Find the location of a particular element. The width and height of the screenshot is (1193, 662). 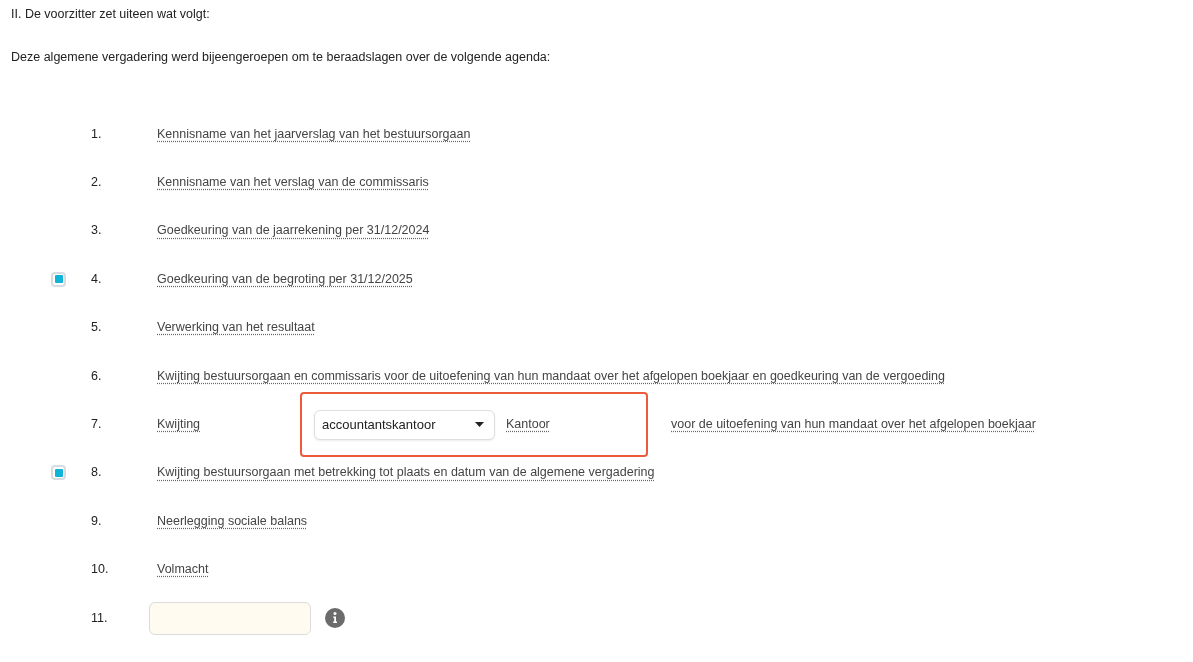

agenda-item-text: Volmacht is located at coordinates (183, 570).